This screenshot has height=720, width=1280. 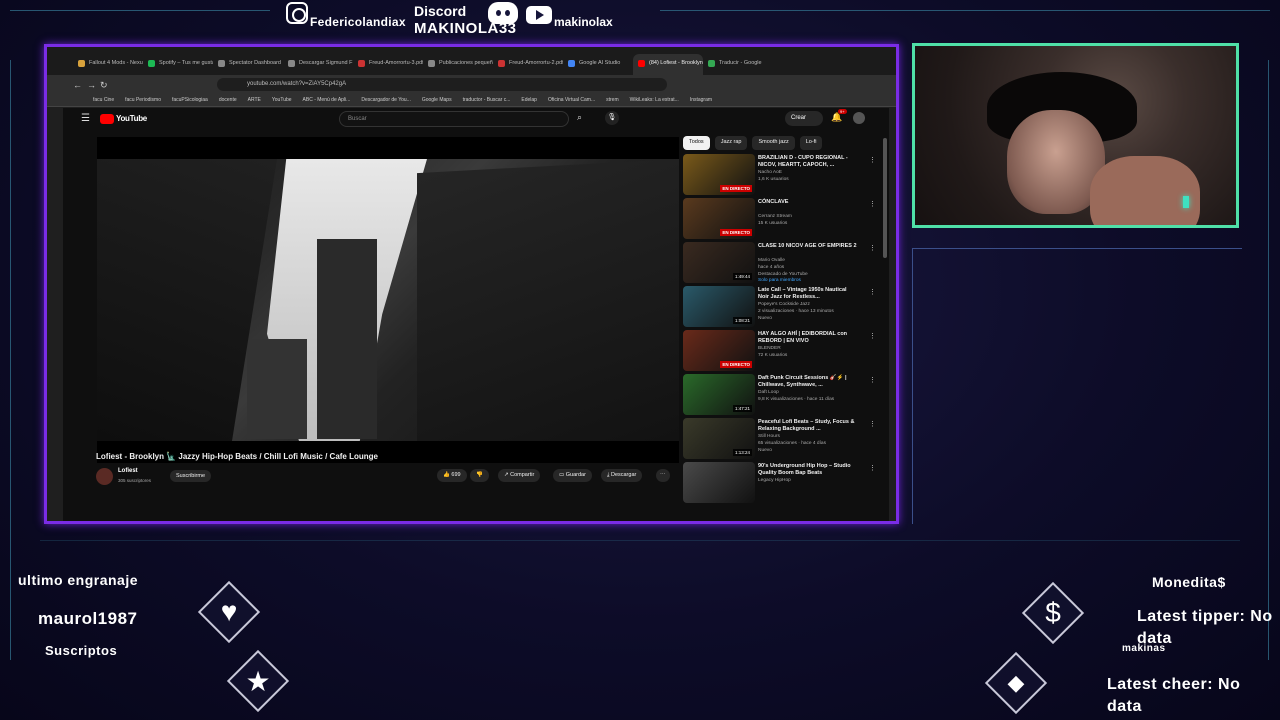 I want to click on bookmark-item: strem, so click(x=612, y=100).